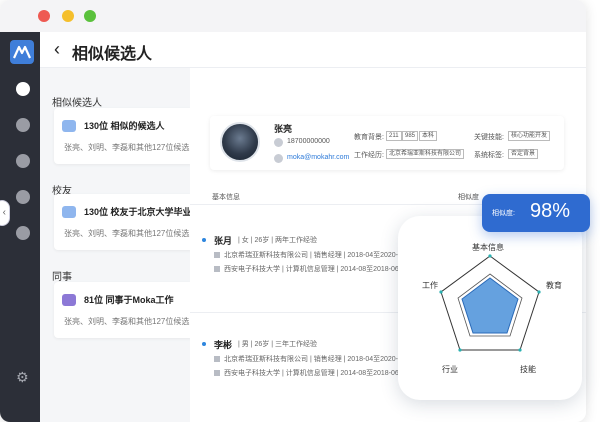  What do you see at coordinates (124, 126) in the screenshot?
I see `card-title: 130位 相似的候选人` at bounding box center [124, 126].